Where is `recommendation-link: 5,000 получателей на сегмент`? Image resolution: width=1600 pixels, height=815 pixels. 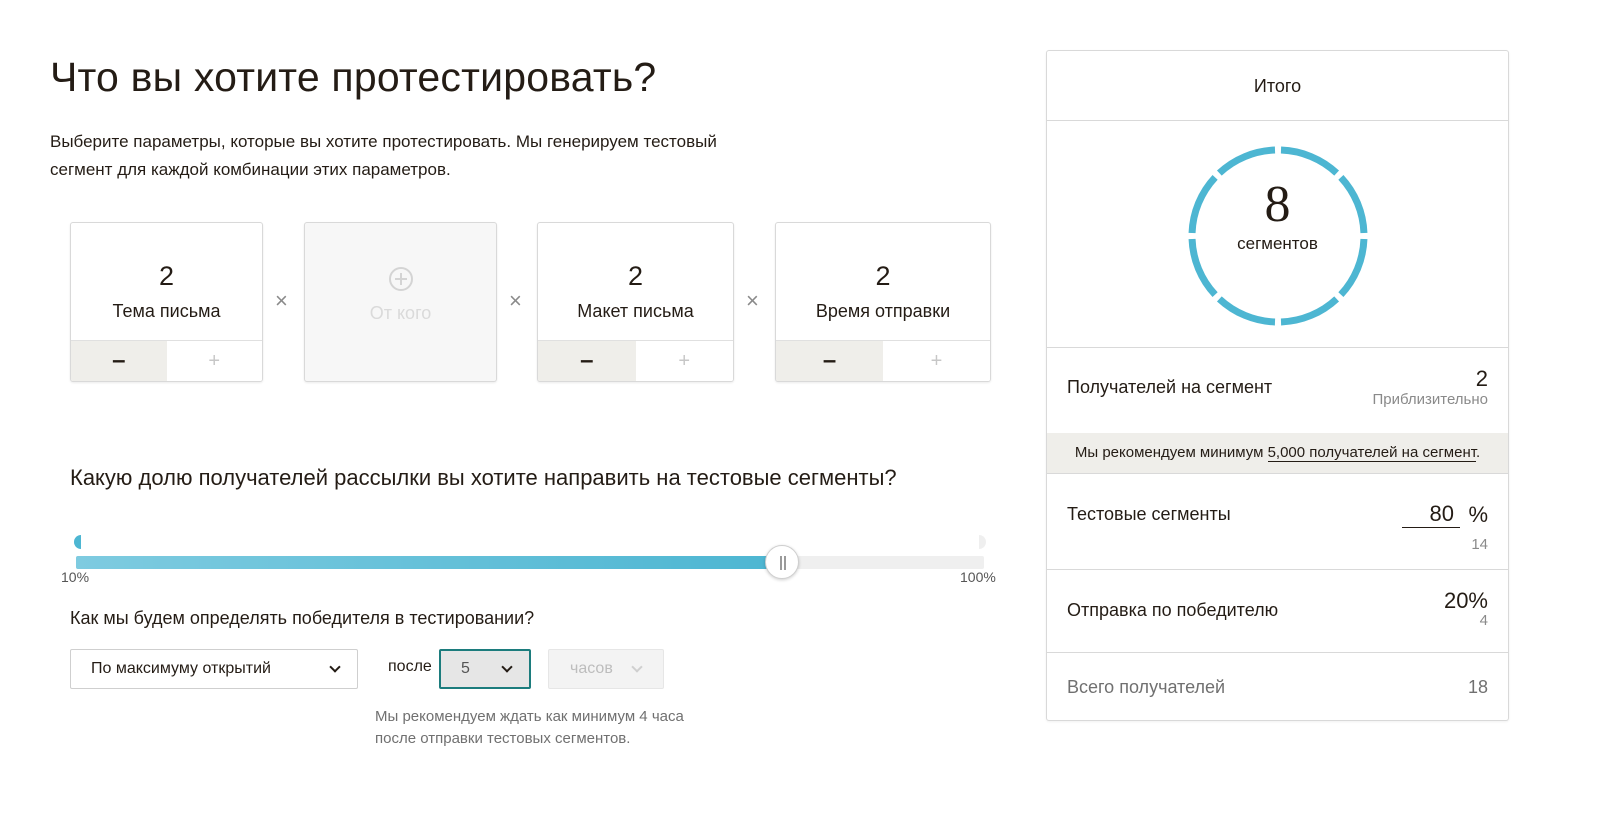
recommendation-link: 5,000 получателей на сегмент is located at coordinates (1371, 453).